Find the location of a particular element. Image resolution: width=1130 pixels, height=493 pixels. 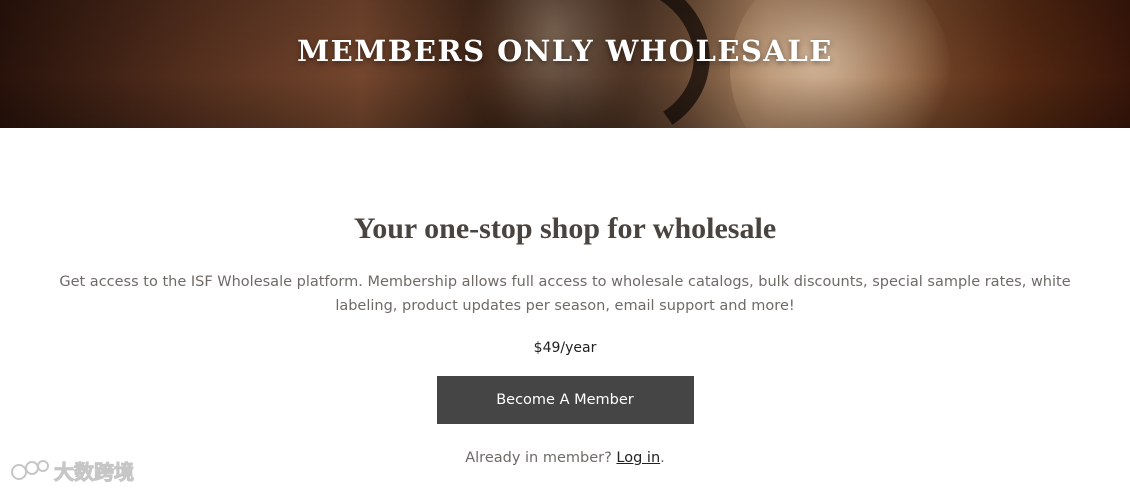

login-prompt: Already in member? Log in. is located at coordinates (565, 458).